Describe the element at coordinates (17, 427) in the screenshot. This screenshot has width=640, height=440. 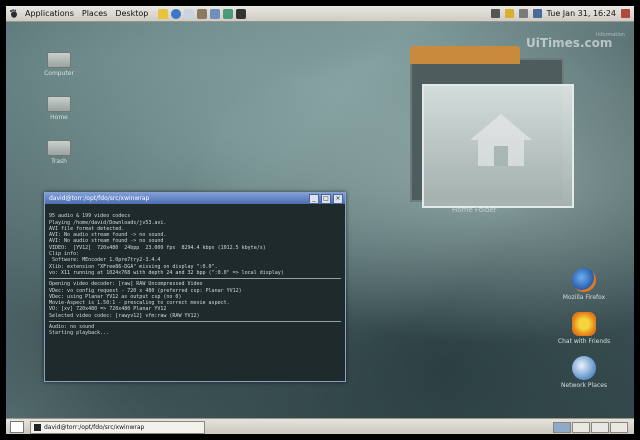
I see `show-desktop-icon` at that location.